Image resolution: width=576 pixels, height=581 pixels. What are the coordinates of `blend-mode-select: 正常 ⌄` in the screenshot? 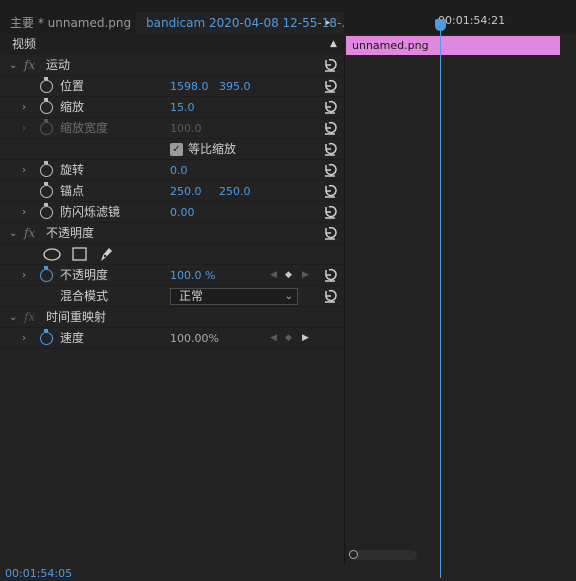 It's located at (234, 296).